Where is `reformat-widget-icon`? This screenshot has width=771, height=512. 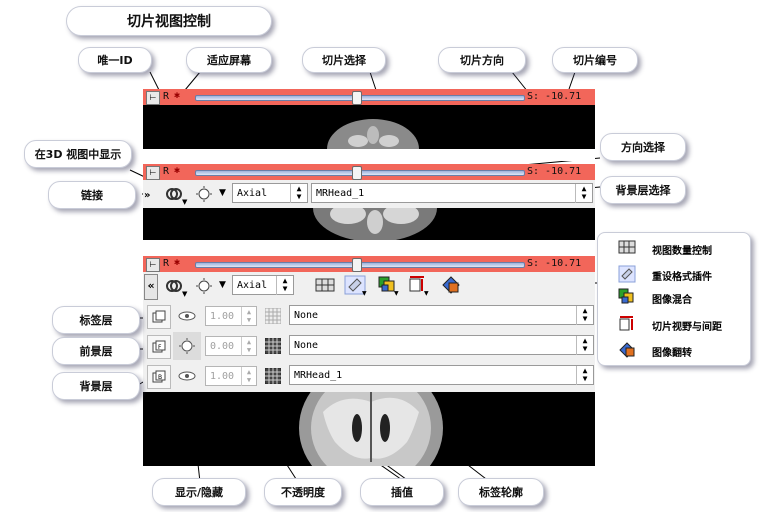
reformat-widget-icon is located at coordinates (627, 274).